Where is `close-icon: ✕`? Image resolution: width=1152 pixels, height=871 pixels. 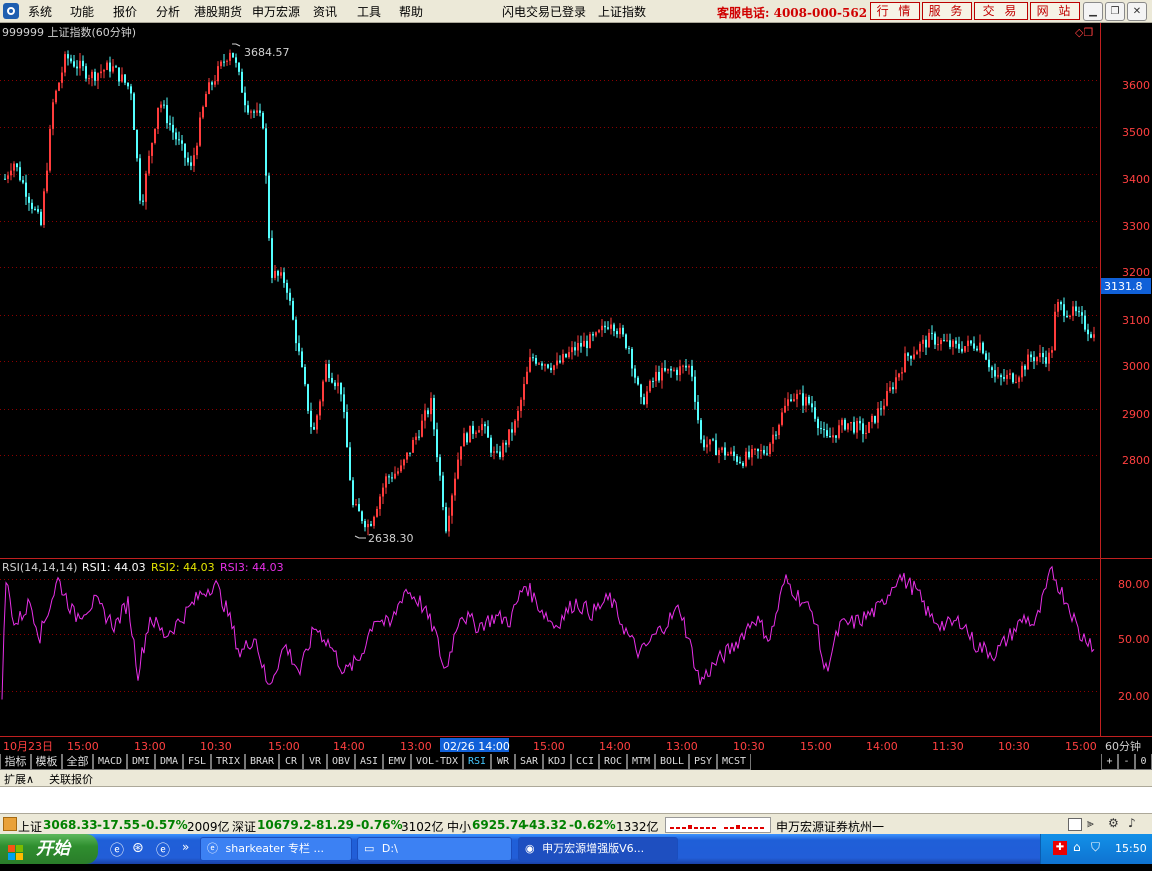 close-icon: ✕ is located at coordinates (1137, 11).